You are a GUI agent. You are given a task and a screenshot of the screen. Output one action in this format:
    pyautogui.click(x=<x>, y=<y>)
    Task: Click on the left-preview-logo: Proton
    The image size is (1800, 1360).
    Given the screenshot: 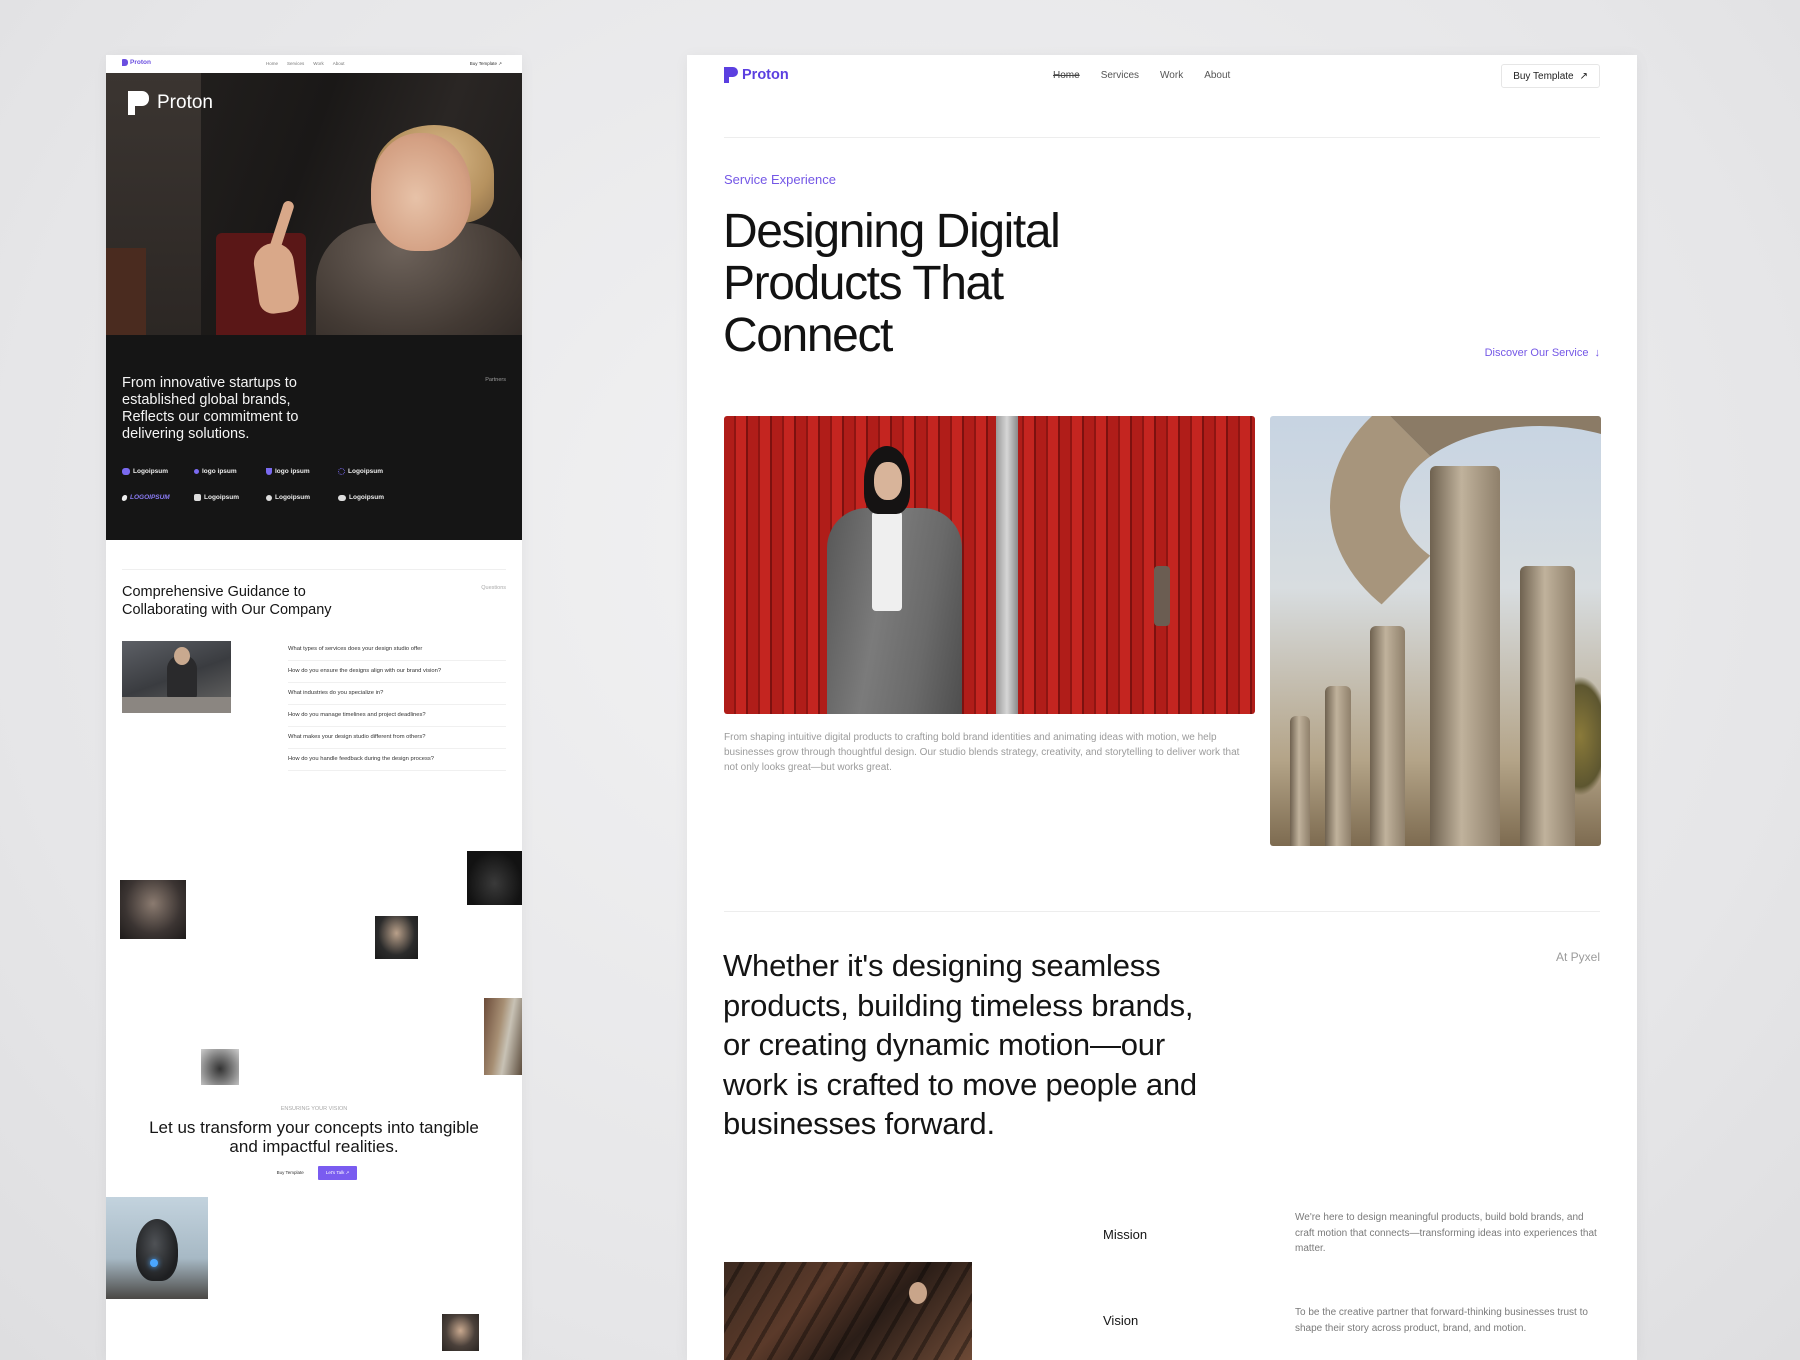 What is the action you would take?
    pyautogui.click(x=136, y=62)
    